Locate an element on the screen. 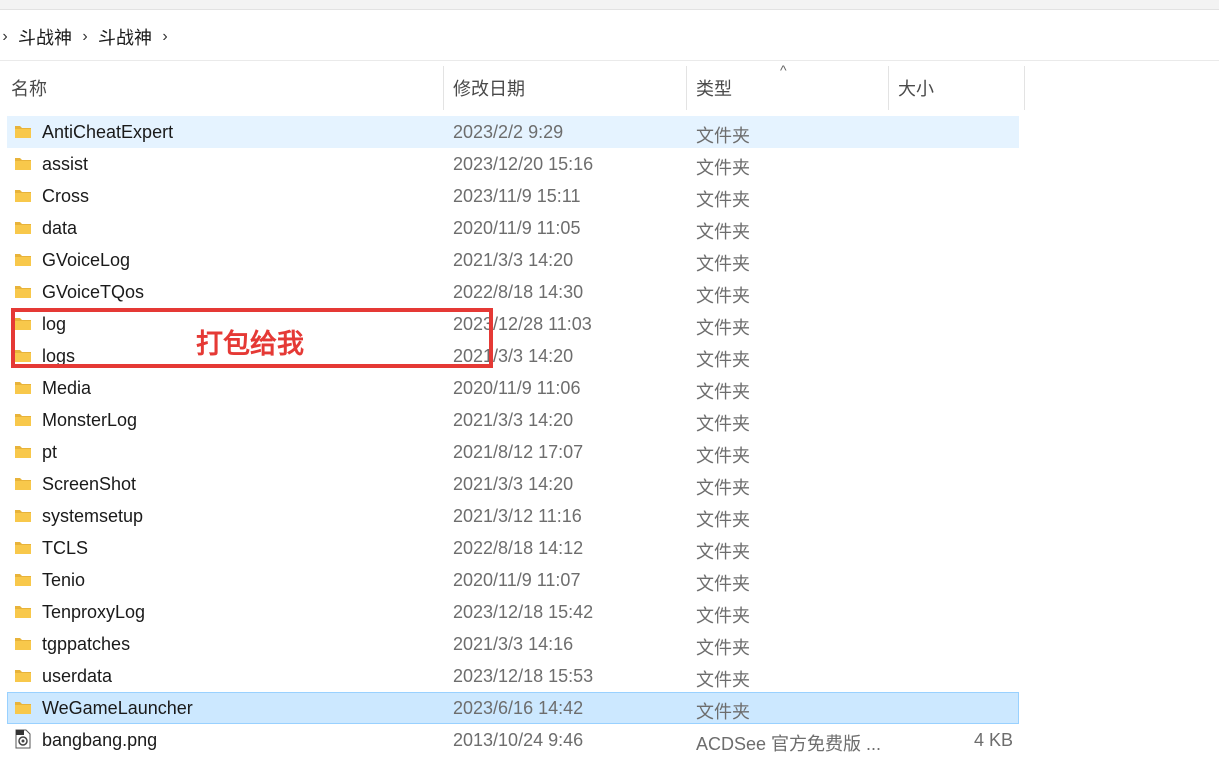 The image size is (1219, 757). file-row: TenproxyLog 2023/12/18 15:42 文件夹 is located at coordinates (609, 612).